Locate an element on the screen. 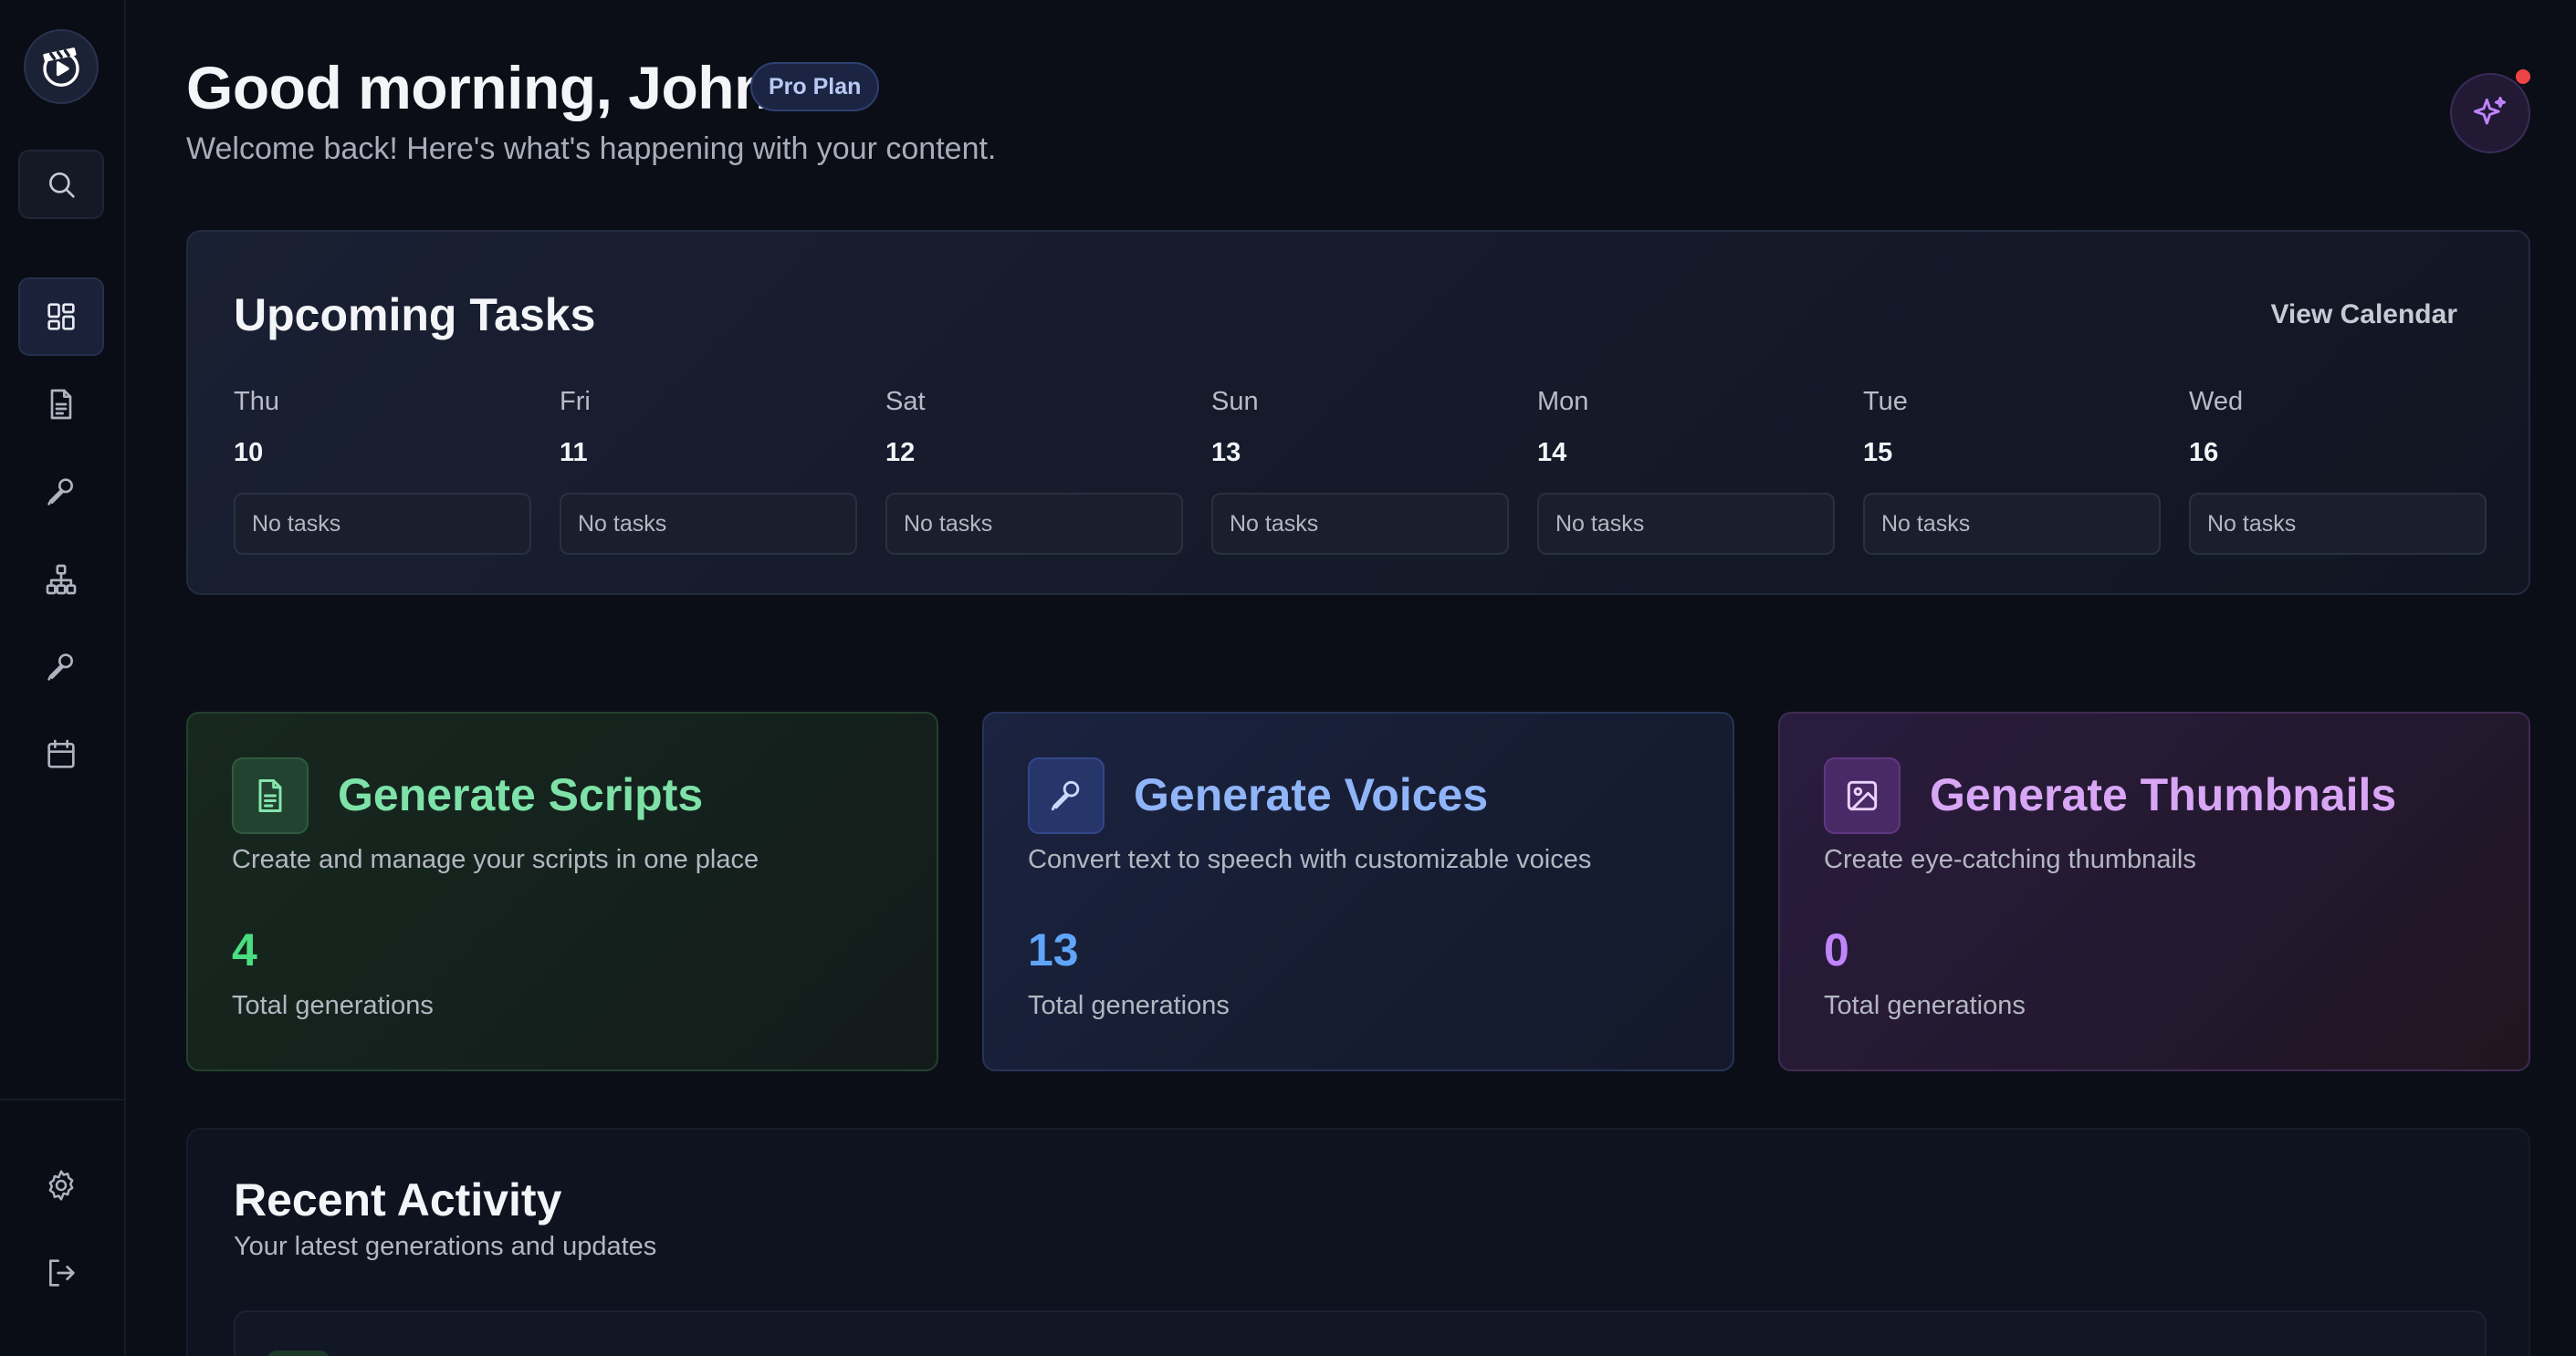 This screenshot has height=1356, width=2576. sidebar is located at coordinates (63, 678).